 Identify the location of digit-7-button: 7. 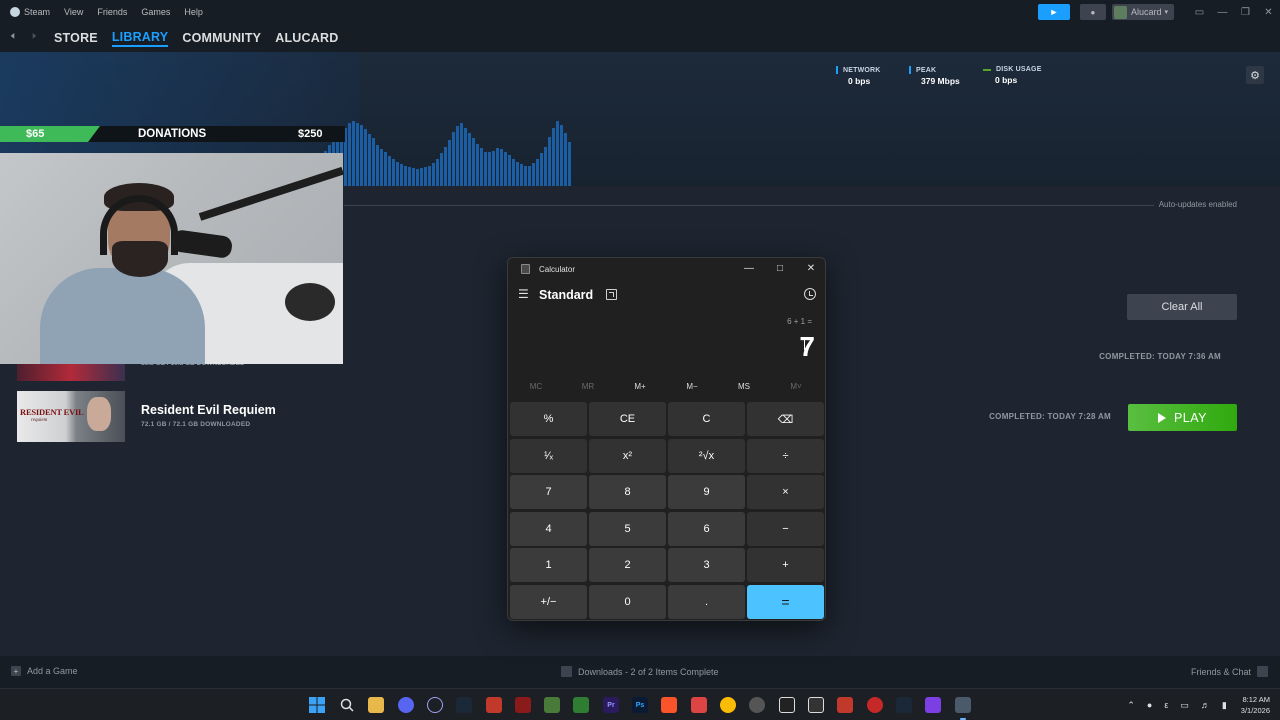
(548, 492).